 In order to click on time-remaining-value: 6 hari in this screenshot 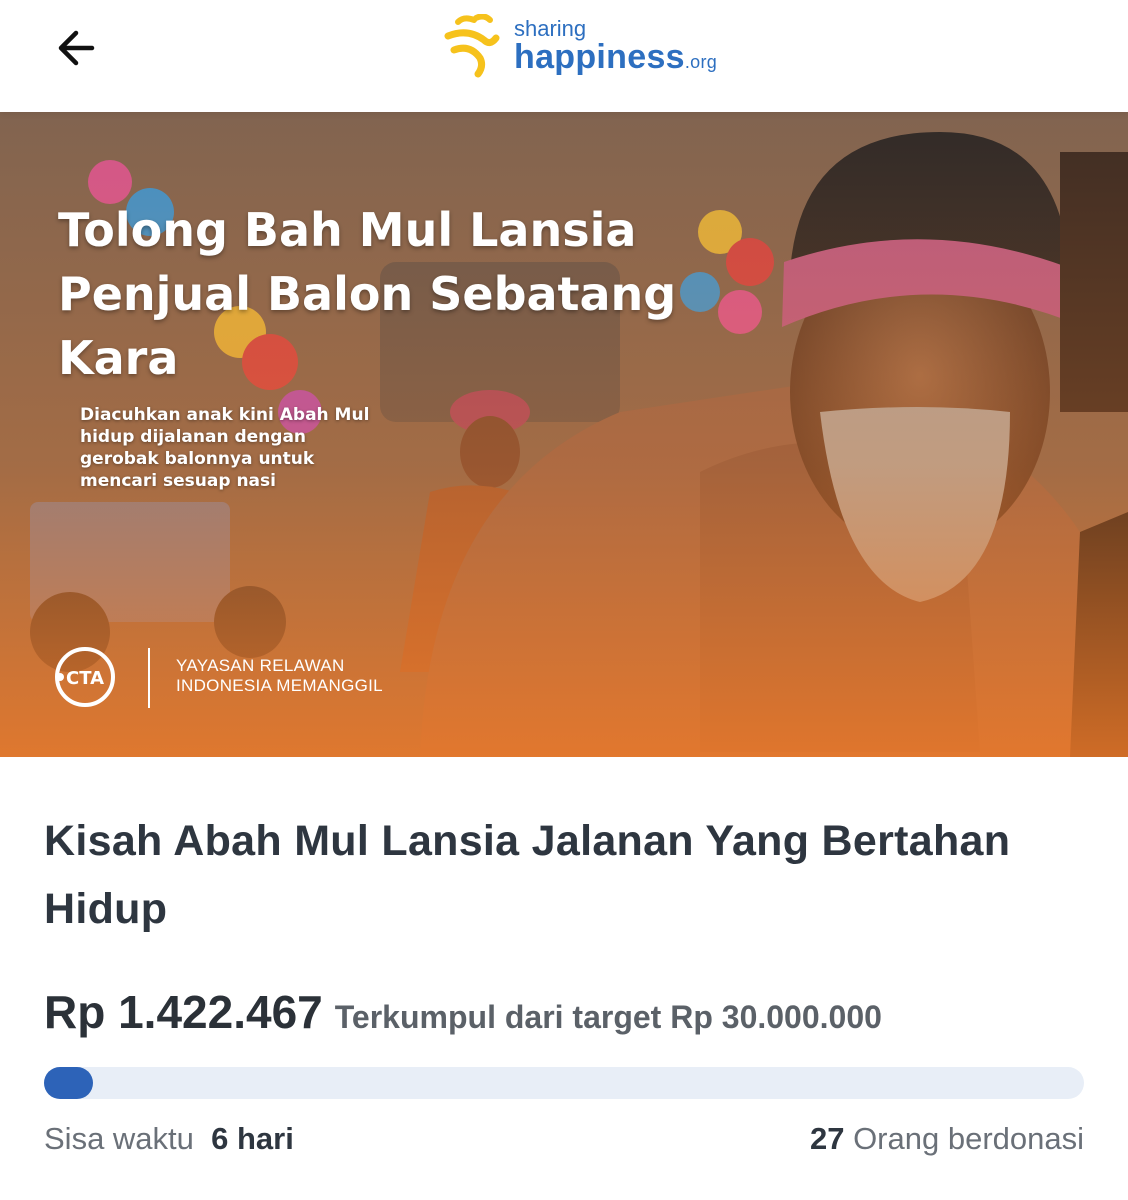, I will do `click(252, 1138)`.